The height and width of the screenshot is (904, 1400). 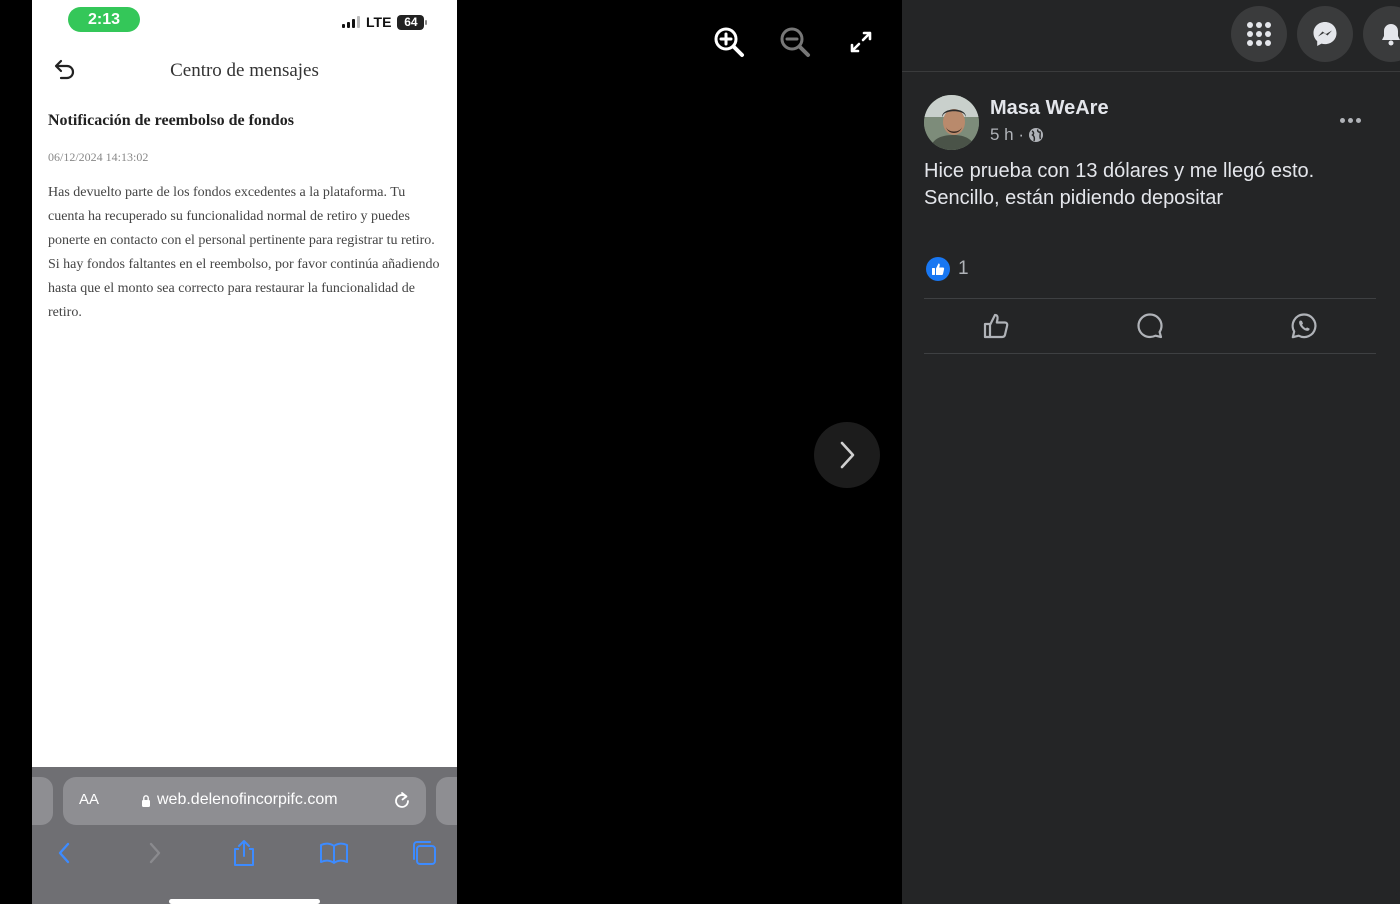 What do you see at coordinates (155, 853) in the screenshot?
I see `browser-forward-icon` at bounding box center [155, 853].